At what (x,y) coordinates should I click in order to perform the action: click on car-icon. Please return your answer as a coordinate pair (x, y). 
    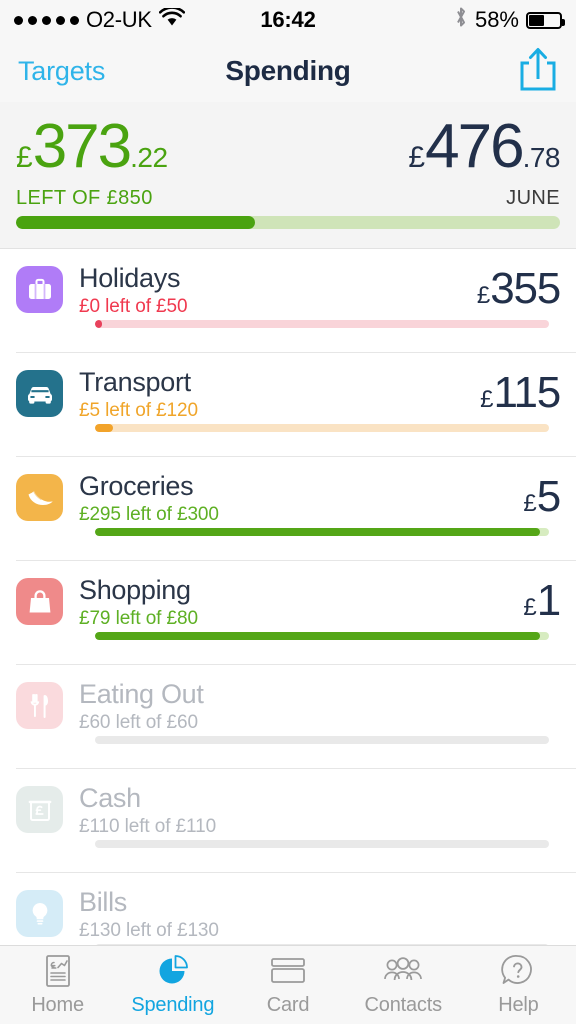
    Looking at the image, I should click on (39, 393).